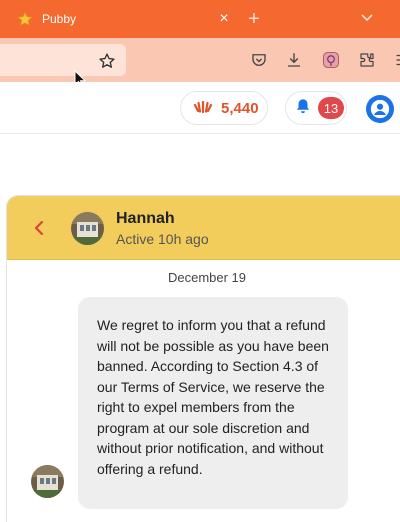 Image resolution: width=400 pixels, height=522 pixels. I want to click on bell-icon, so click(303, 108).